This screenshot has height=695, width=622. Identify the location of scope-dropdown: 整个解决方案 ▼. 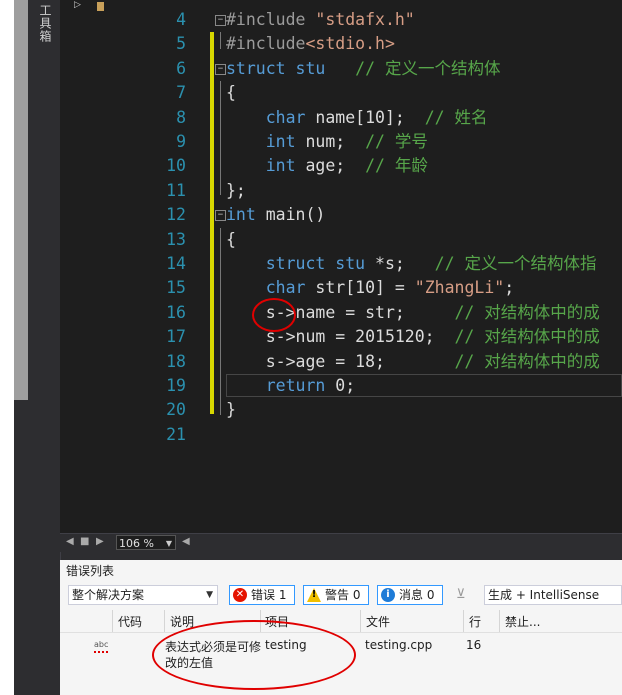
(143, 595).